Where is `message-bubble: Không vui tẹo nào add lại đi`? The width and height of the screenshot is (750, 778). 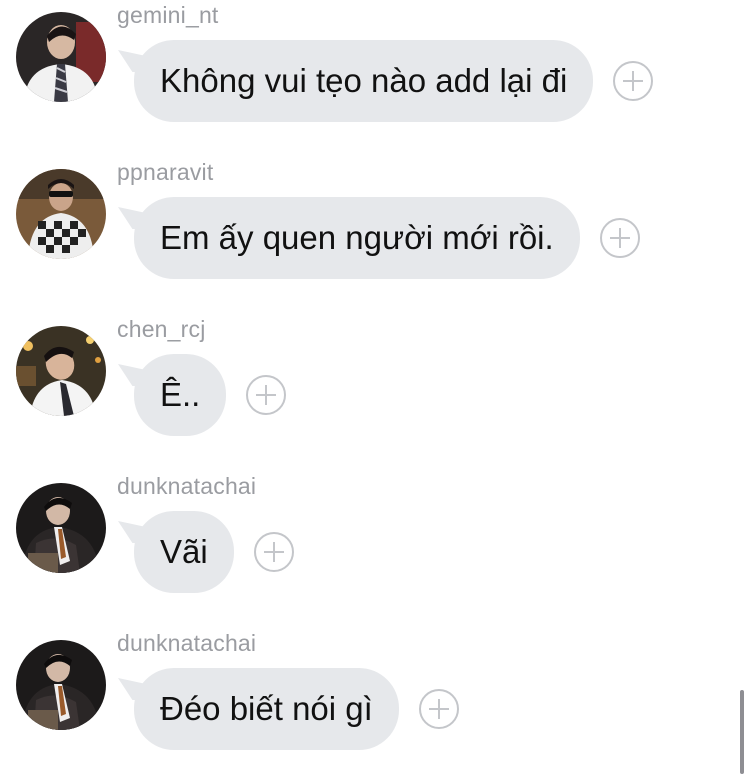
message-bubble: Không vui tẹo nào add lại đi is located at coordinates (364, 81).